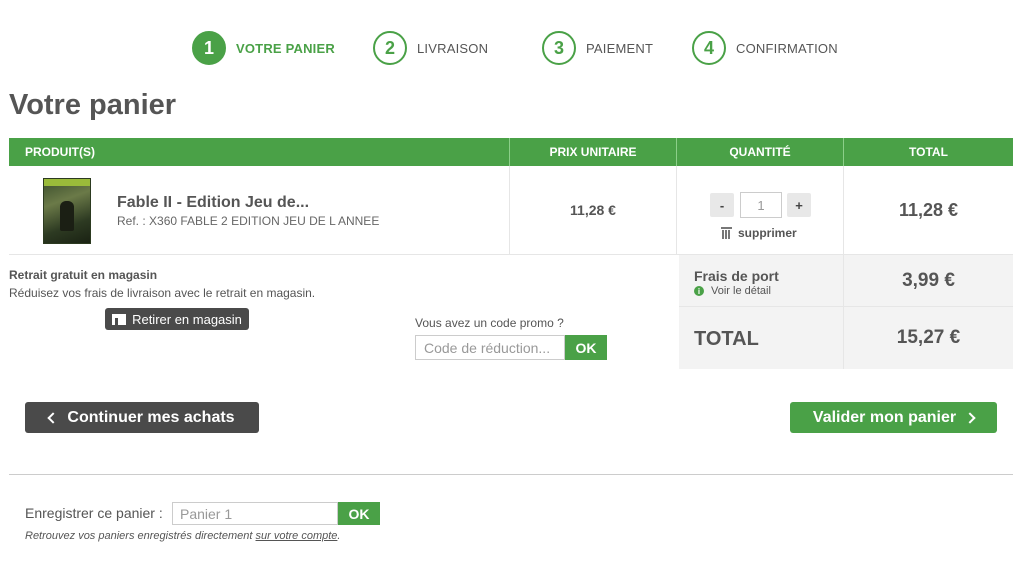 The image size is (1024, 577). I want to click on step-cart: 1 VOTRE PANIER, so click(263, 48).